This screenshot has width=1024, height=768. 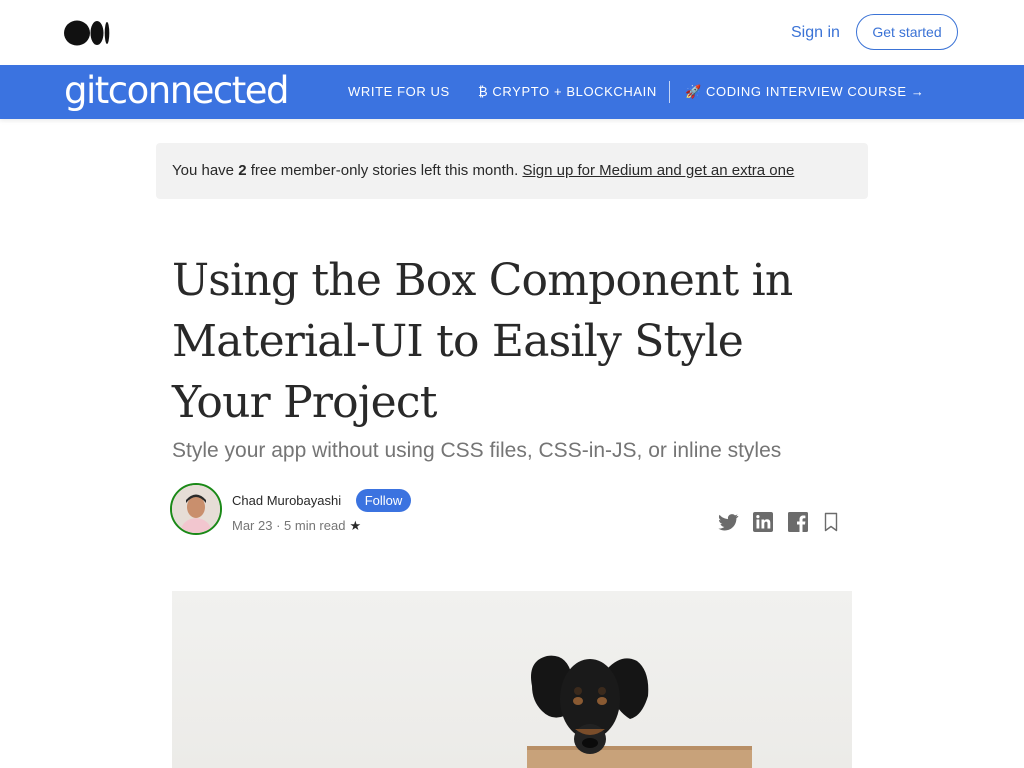 I want to click on sign-up-link: Sign up for Medium and get an extra one, so click(x=658, y=170).